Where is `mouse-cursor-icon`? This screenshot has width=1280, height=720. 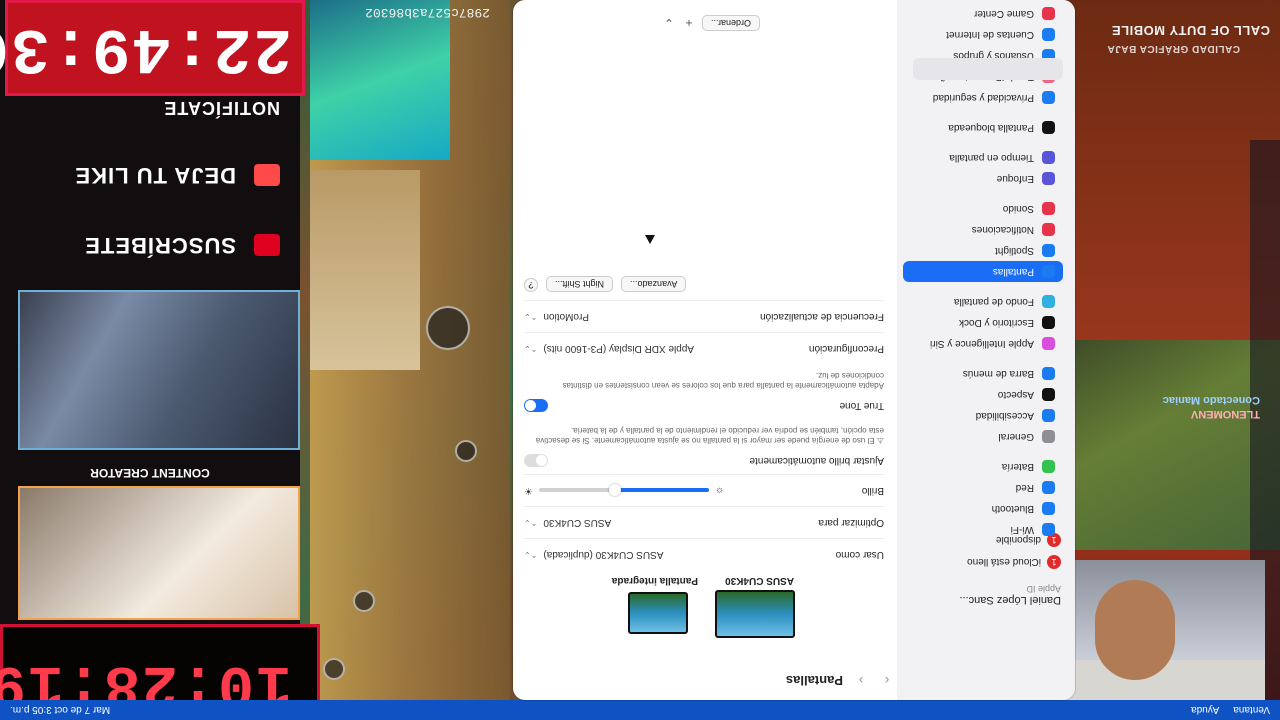
mouse-cursor-icon is located at coordinates (650, 239).